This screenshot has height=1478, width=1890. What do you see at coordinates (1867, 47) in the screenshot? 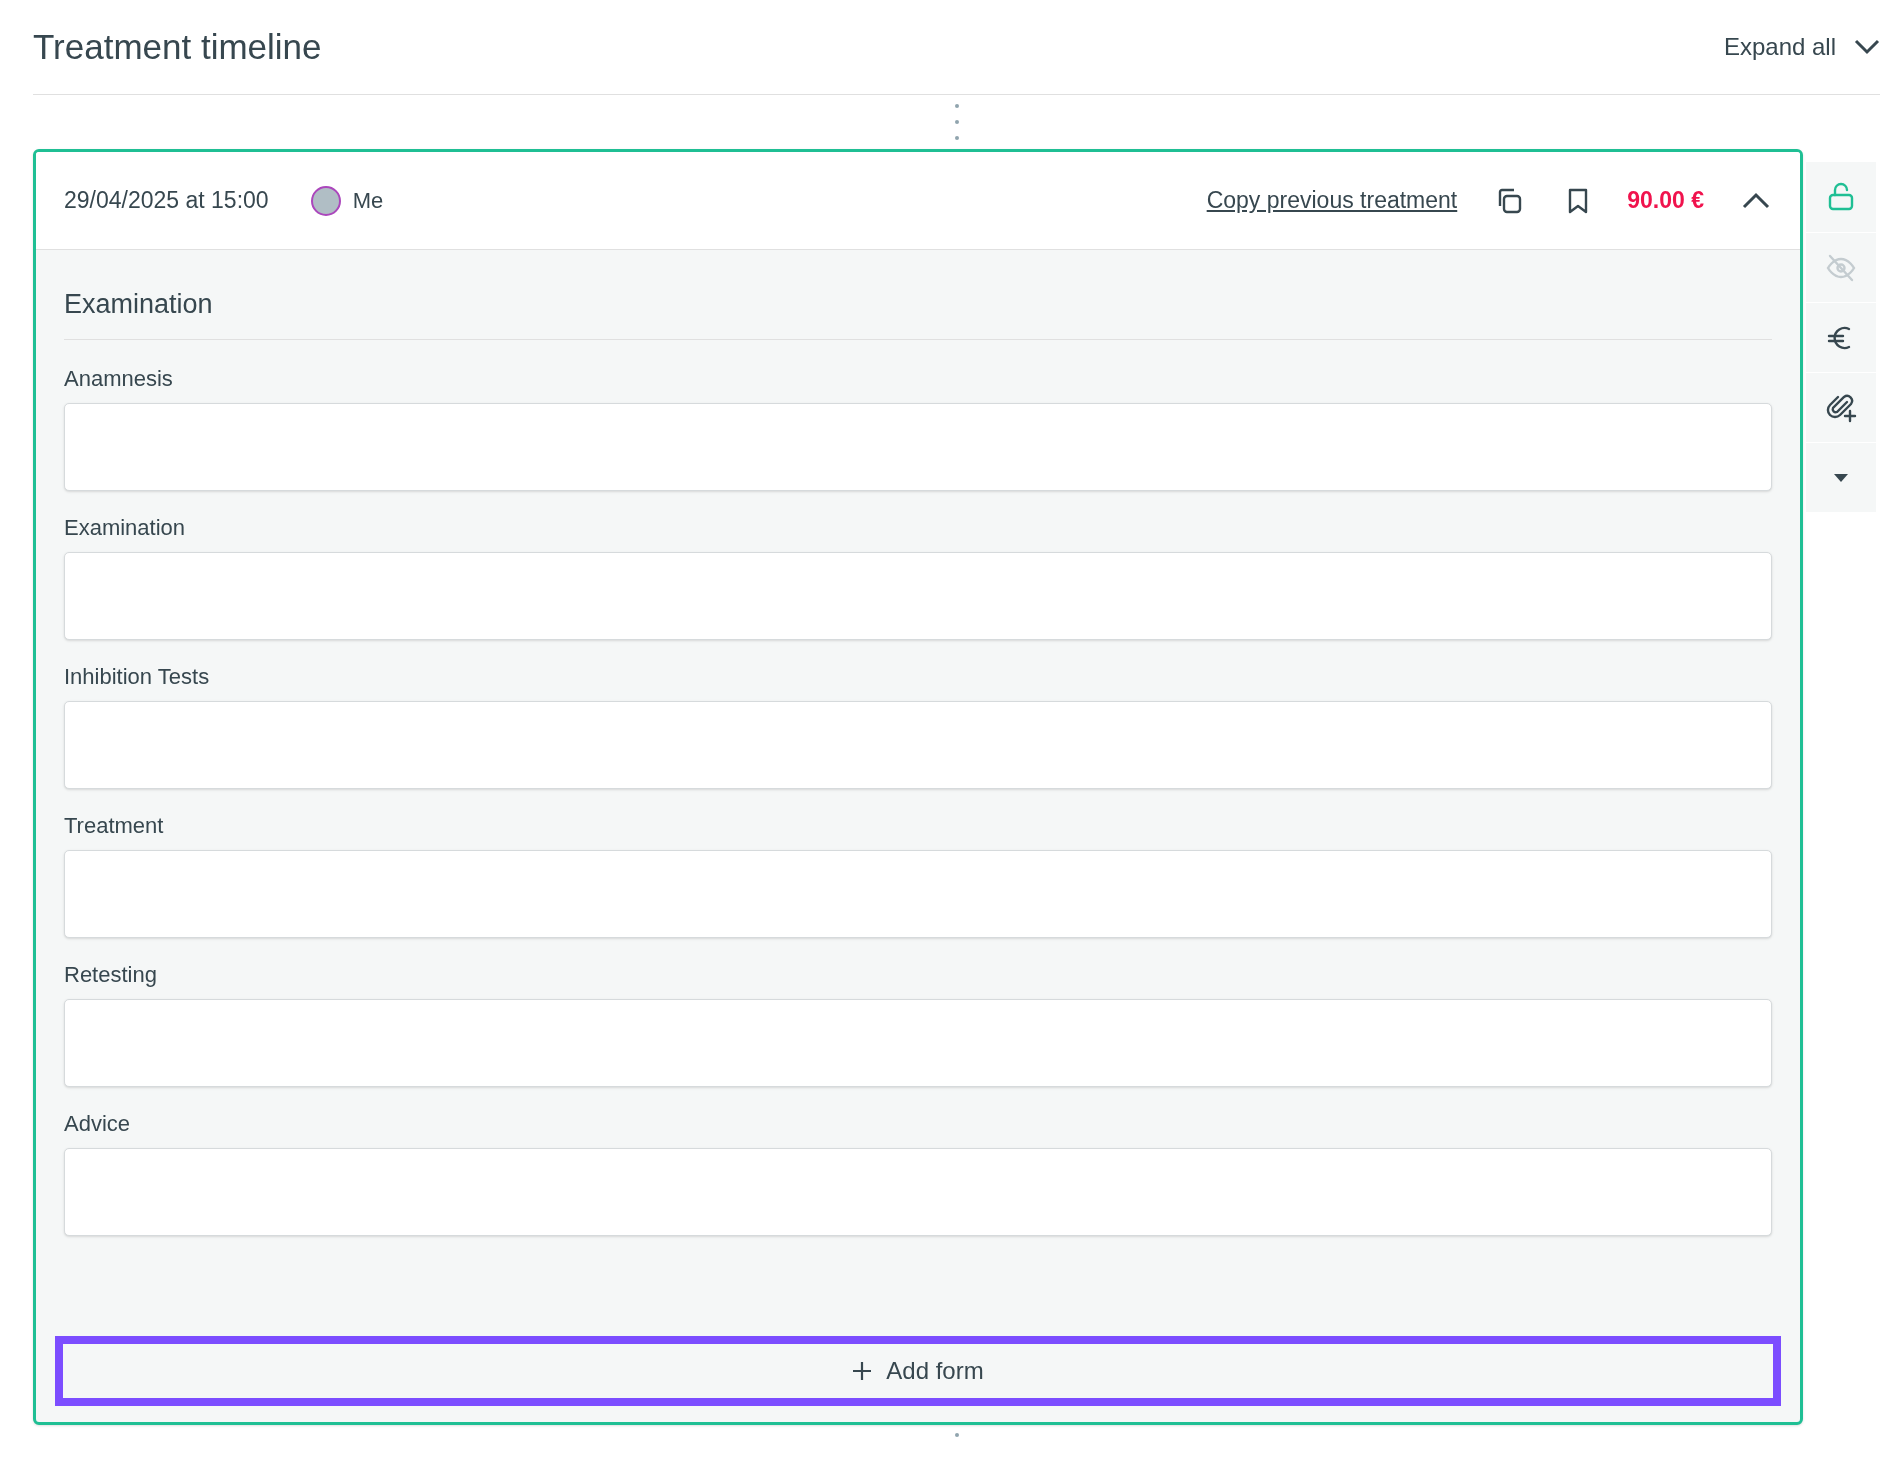
I see `chevron-down-icon` at bounding box center [1867, 47].